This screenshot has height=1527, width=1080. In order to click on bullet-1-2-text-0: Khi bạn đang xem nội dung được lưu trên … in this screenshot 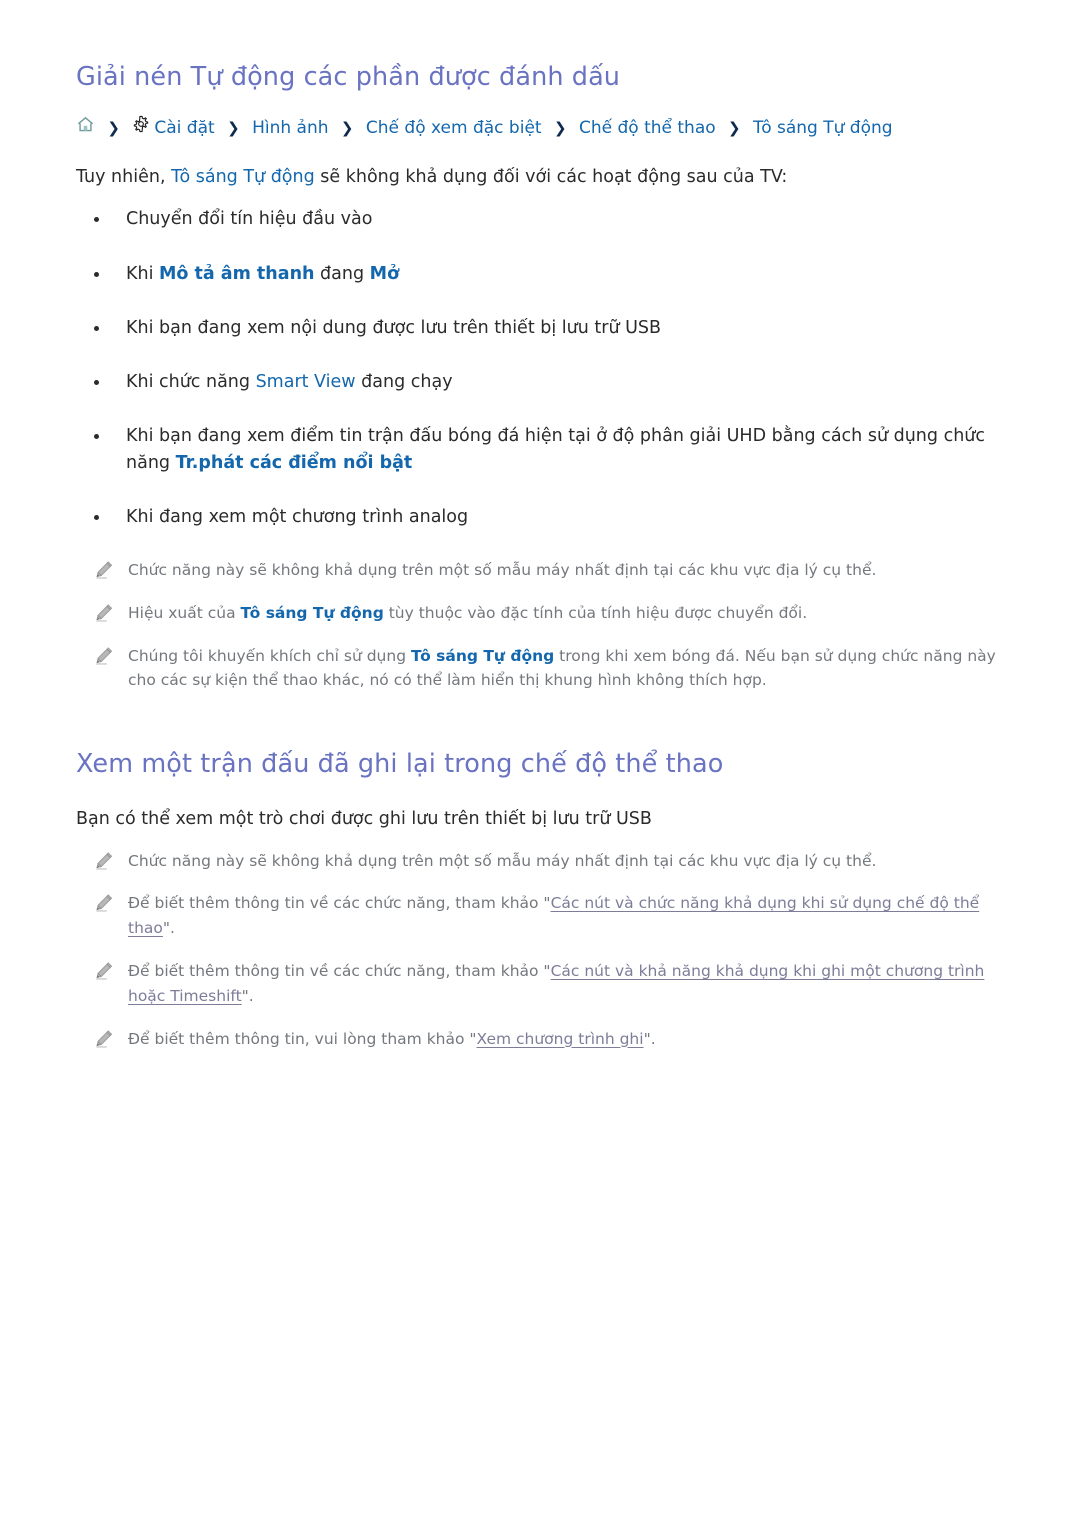, I will do `click(394, 327)`.